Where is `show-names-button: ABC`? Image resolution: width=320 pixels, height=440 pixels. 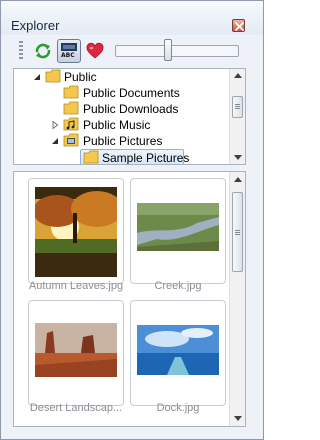 show-names-button: ABC is located at coordinates (69, 51).